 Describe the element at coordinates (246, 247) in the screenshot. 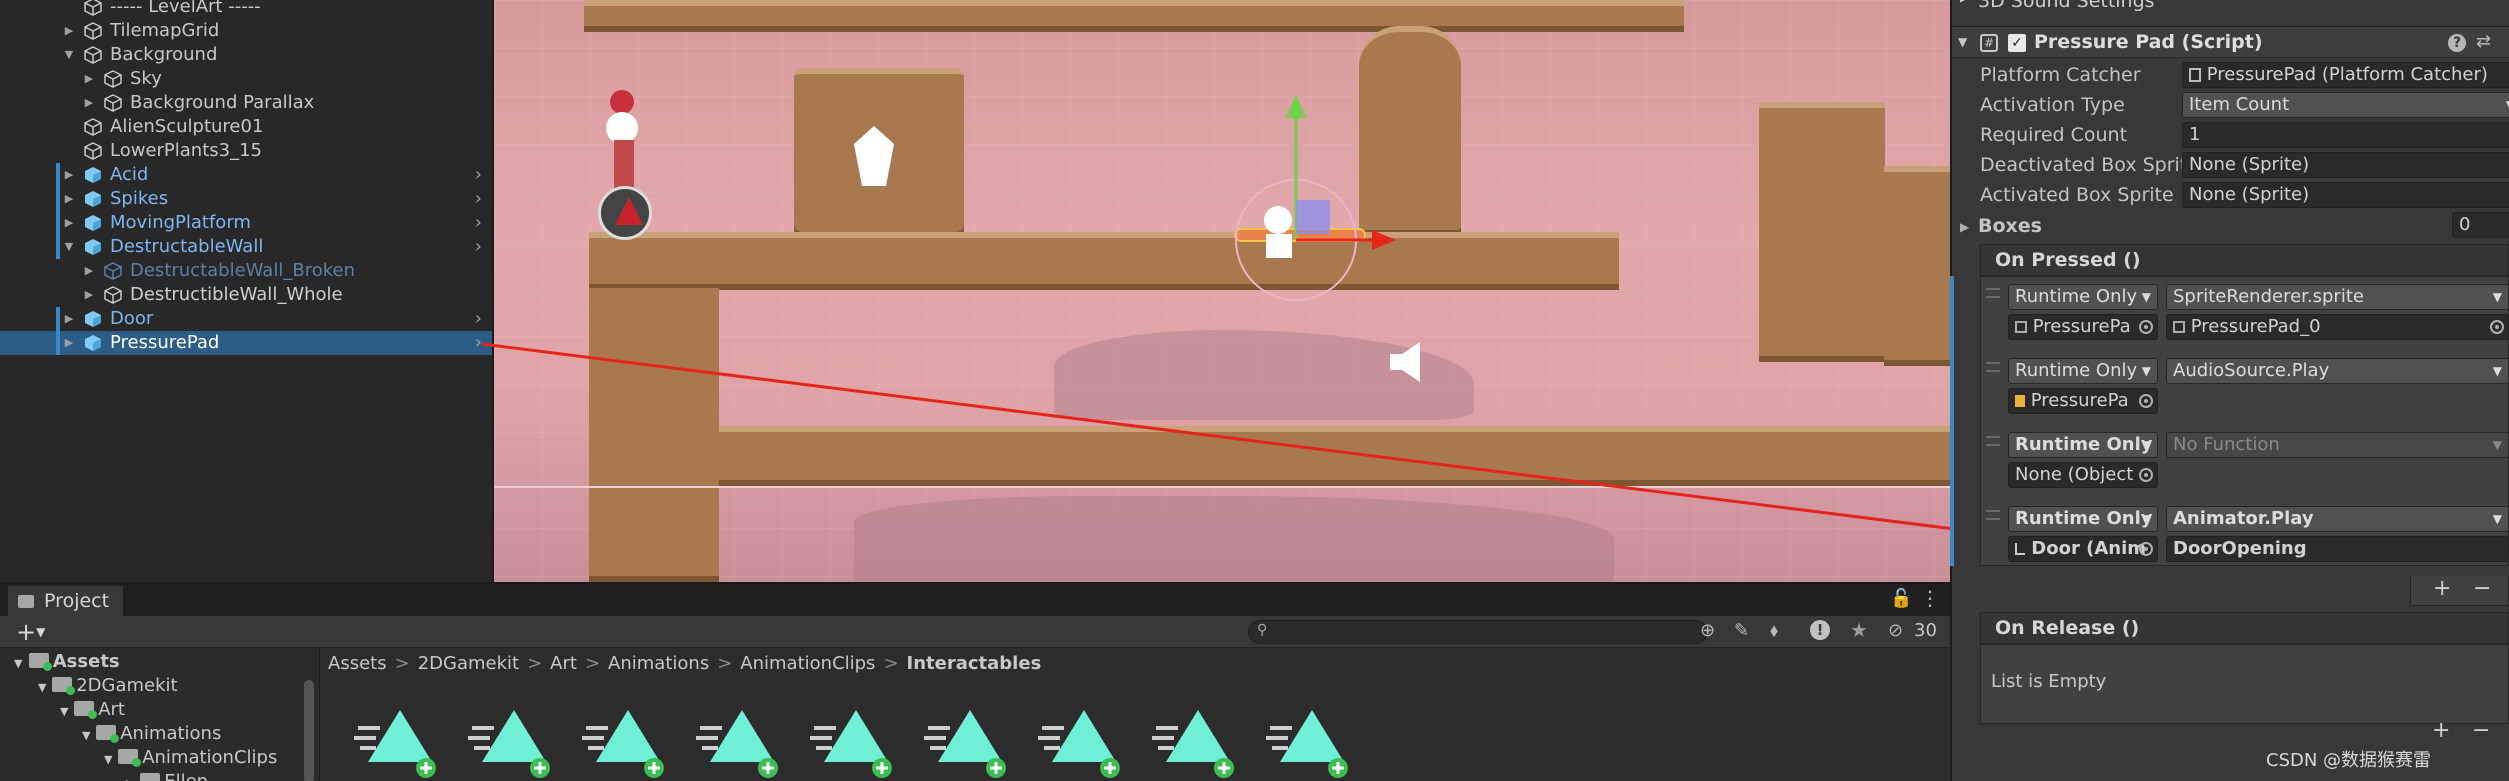

I see `hierarchy-item: ▼ DestructableWall ›` at that location.